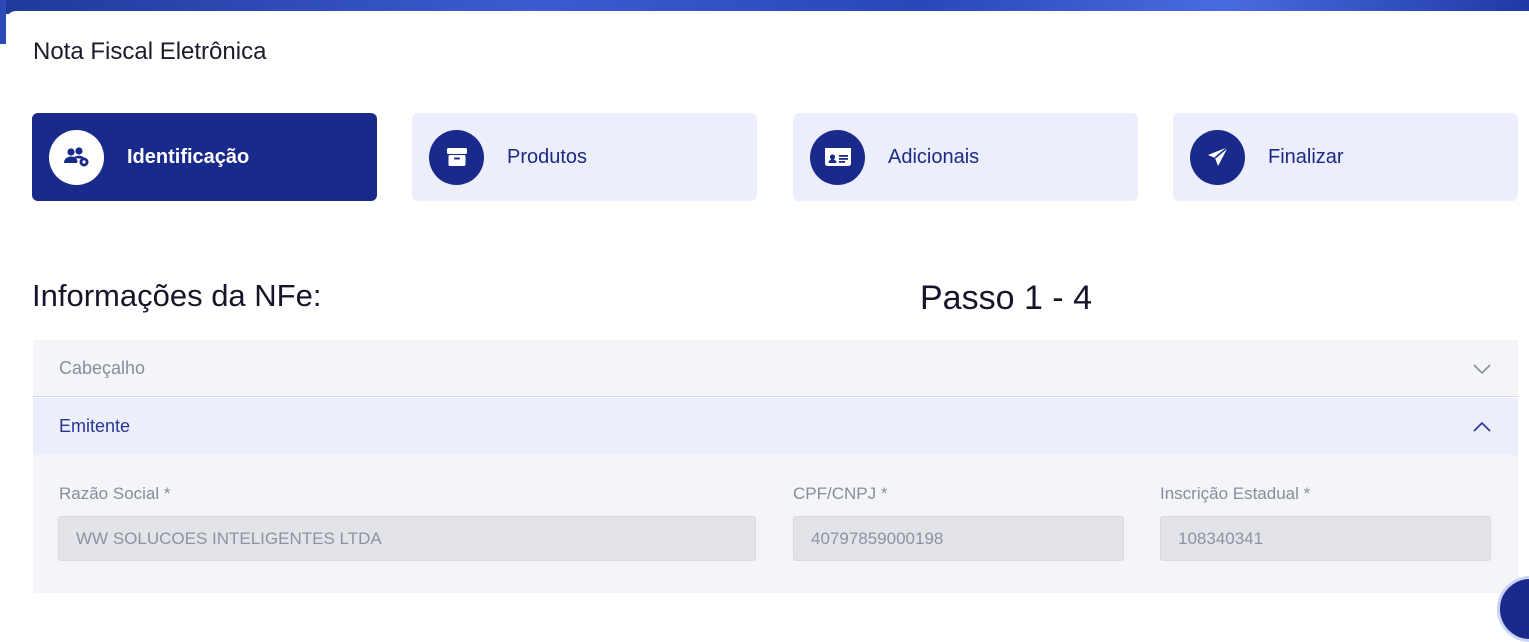 The width and height of the screenshot is (1529, 642). I want to click on page-title: Nota Fiscal Eletrônica, so click(150, 51).